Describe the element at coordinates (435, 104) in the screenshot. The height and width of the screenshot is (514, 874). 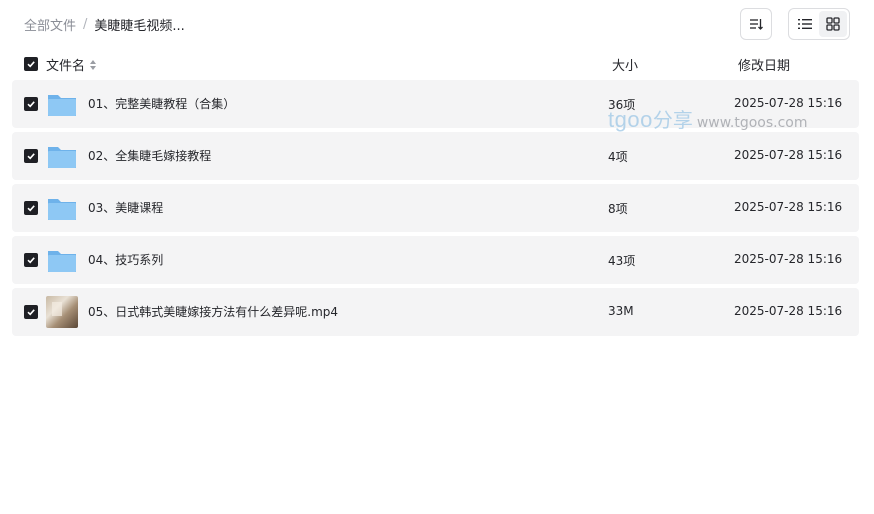
I see `file-row: 01、完整美睫教程（合集） 36项 2025-07-28 15:16` at that location.